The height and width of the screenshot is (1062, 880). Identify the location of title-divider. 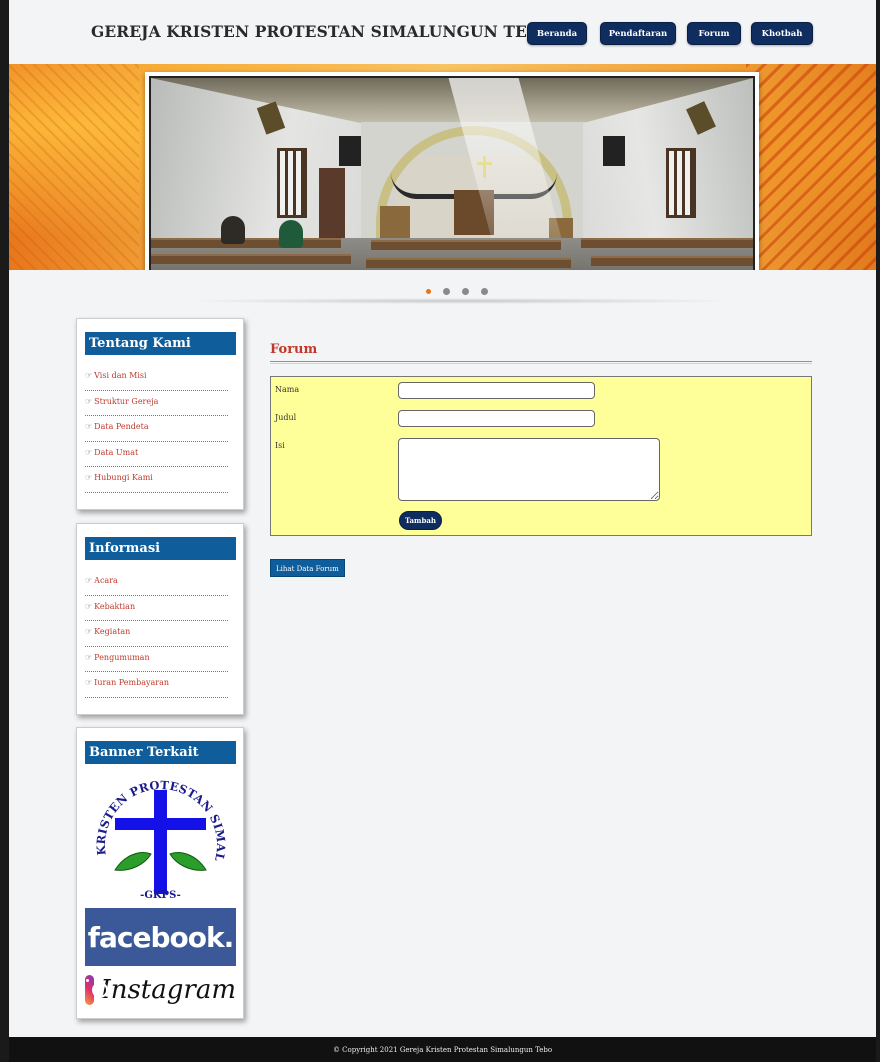
(541, 362).